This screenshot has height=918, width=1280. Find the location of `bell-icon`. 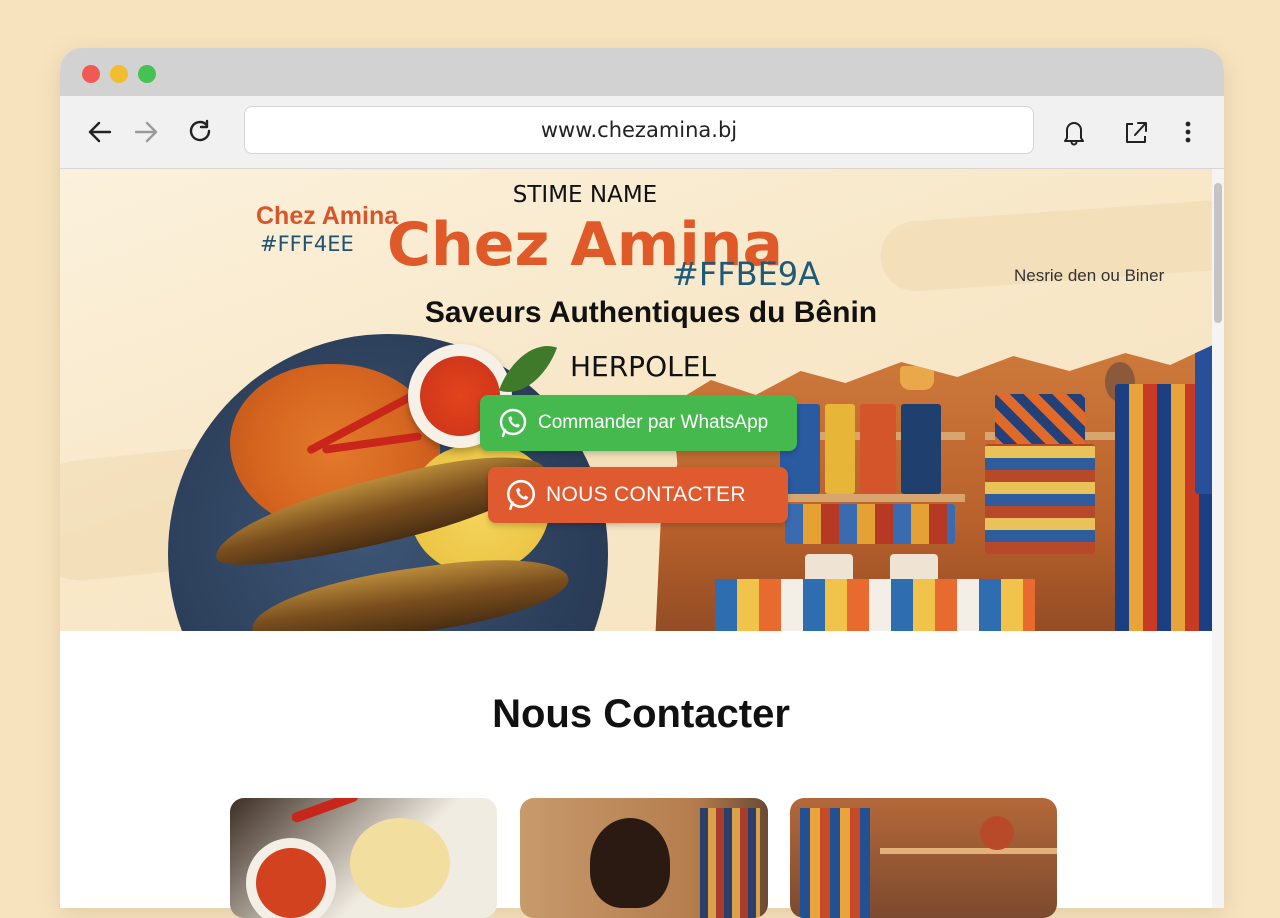

bell-icon is located at coordinates (1074, 132).